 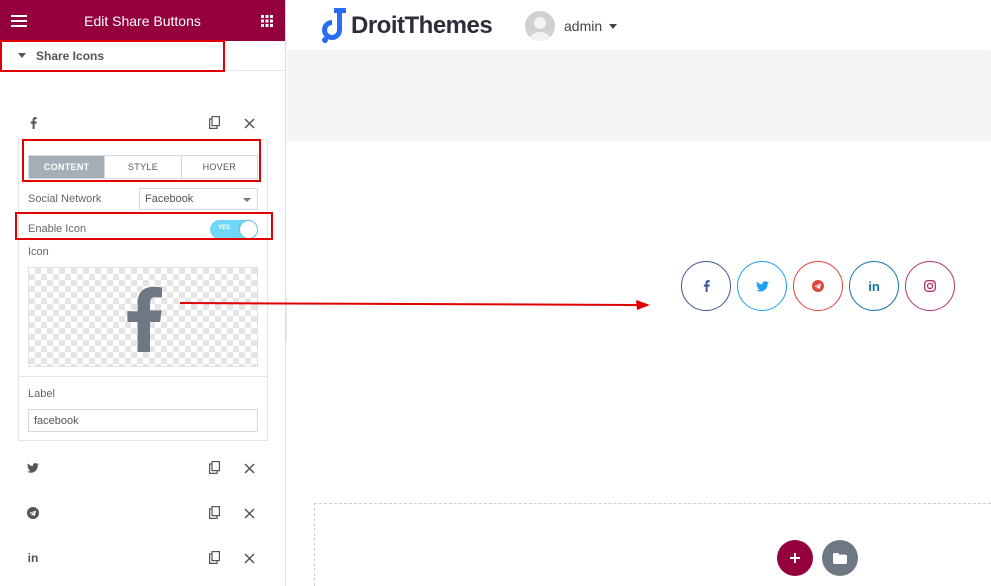 What do you see at coordinates (266, 20) in the screenshot?
I see `widgets-grid-icon` at bounding box center [266, 20].